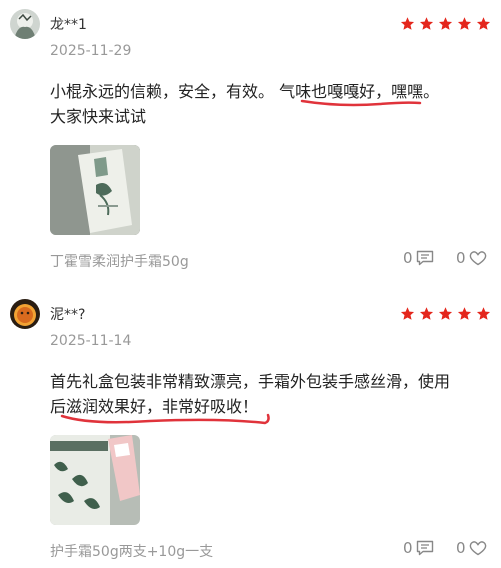 The height and width of the screenshot is (568, 501). What do you see at coordinates (131, 551) in the screenshot?
I see `product-variant: 护手霜50g两支+10g一支` at bounding box center [131, 551].